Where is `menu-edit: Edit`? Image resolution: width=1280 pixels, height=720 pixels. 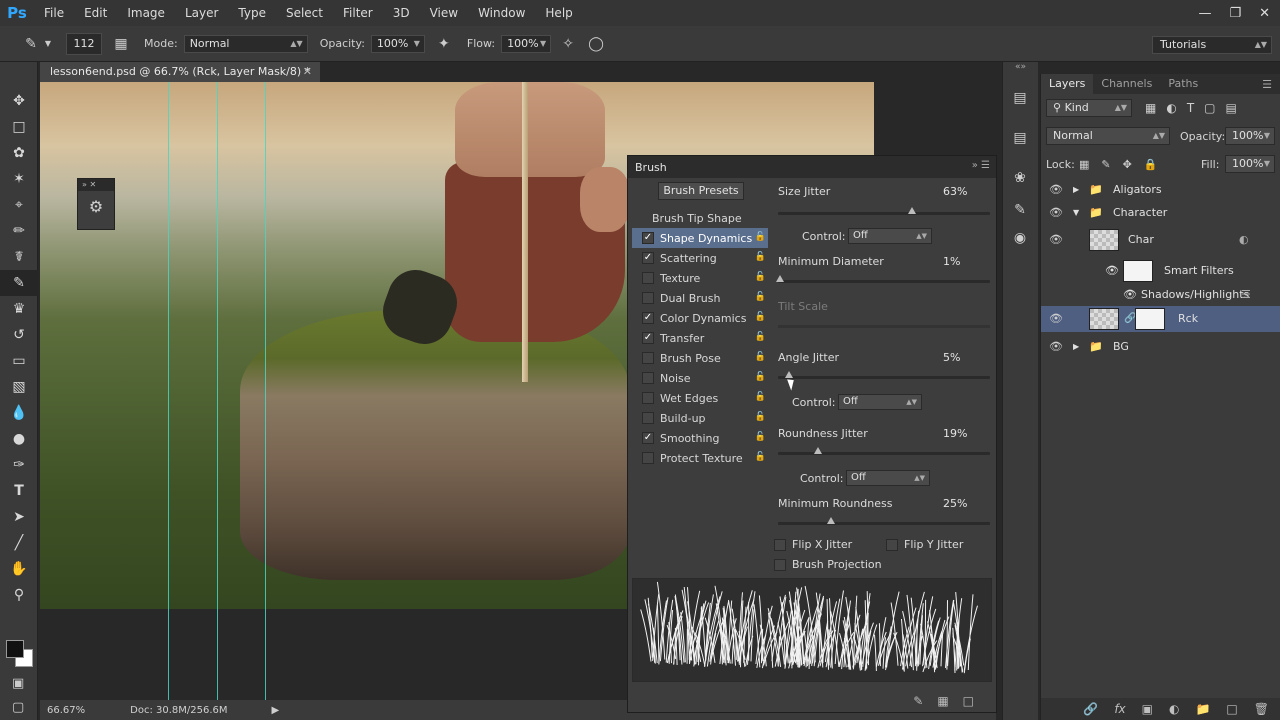
menu-edit: Edit is located at coordinates (95, 13).